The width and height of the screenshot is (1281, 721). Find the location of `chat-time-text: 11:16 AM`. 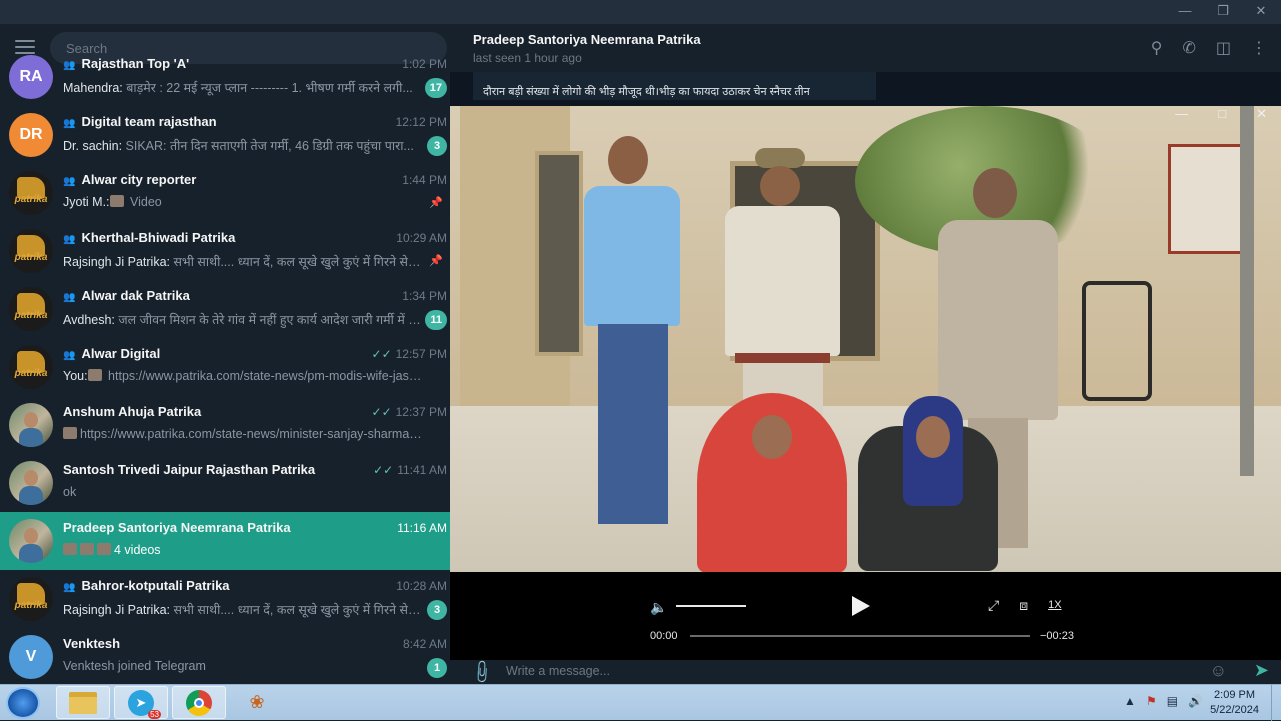

chat-time-text: 11:16 AM is located at coordinates (422, 528).